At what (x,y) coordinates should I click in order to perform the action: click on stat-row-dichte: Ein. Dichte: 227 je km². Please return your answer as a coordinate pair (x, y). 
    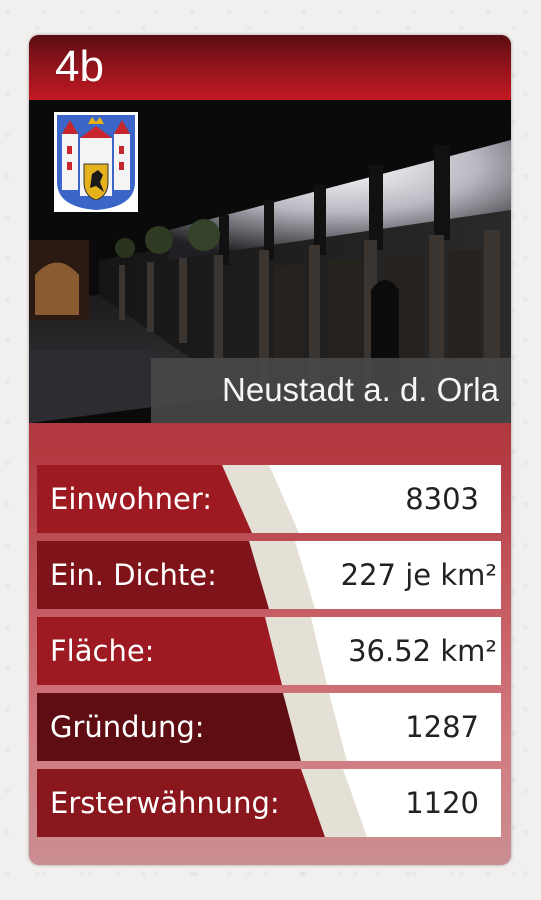
    Looking at the image, I should click on (269, 575).